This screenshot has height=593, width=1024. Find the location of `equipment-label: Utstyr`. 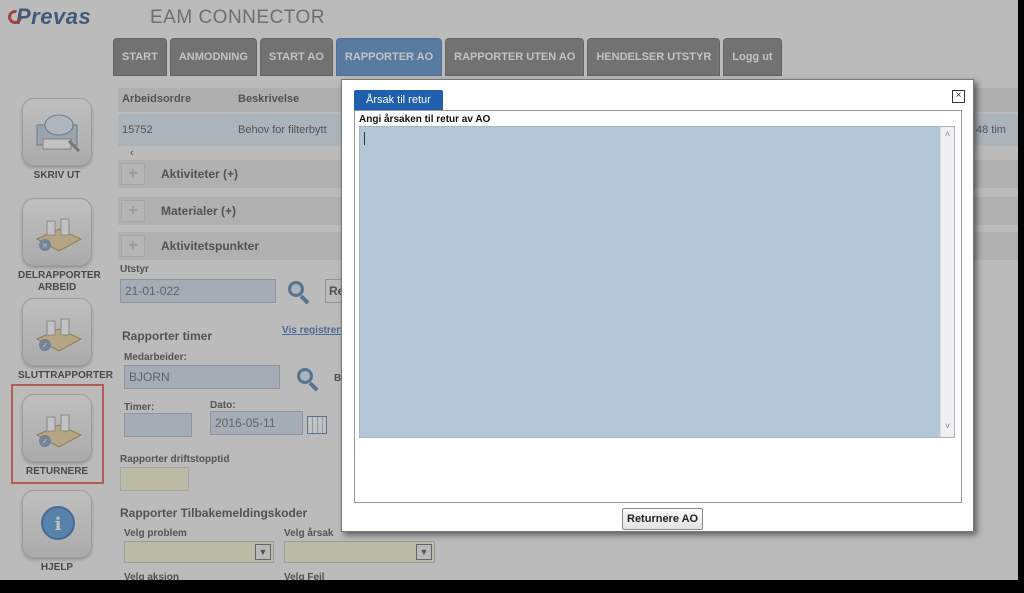

equipment-label: Utstyr is located at coordinates (134, 269).